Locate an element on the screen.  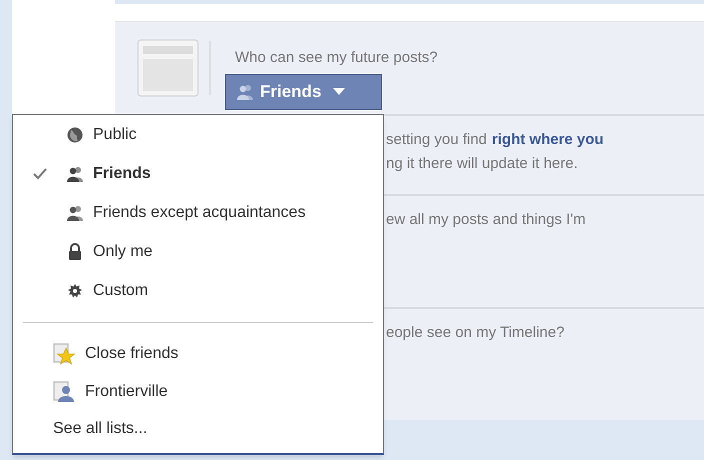
menu-item: Frontierville is located at coordinates (198, 392).